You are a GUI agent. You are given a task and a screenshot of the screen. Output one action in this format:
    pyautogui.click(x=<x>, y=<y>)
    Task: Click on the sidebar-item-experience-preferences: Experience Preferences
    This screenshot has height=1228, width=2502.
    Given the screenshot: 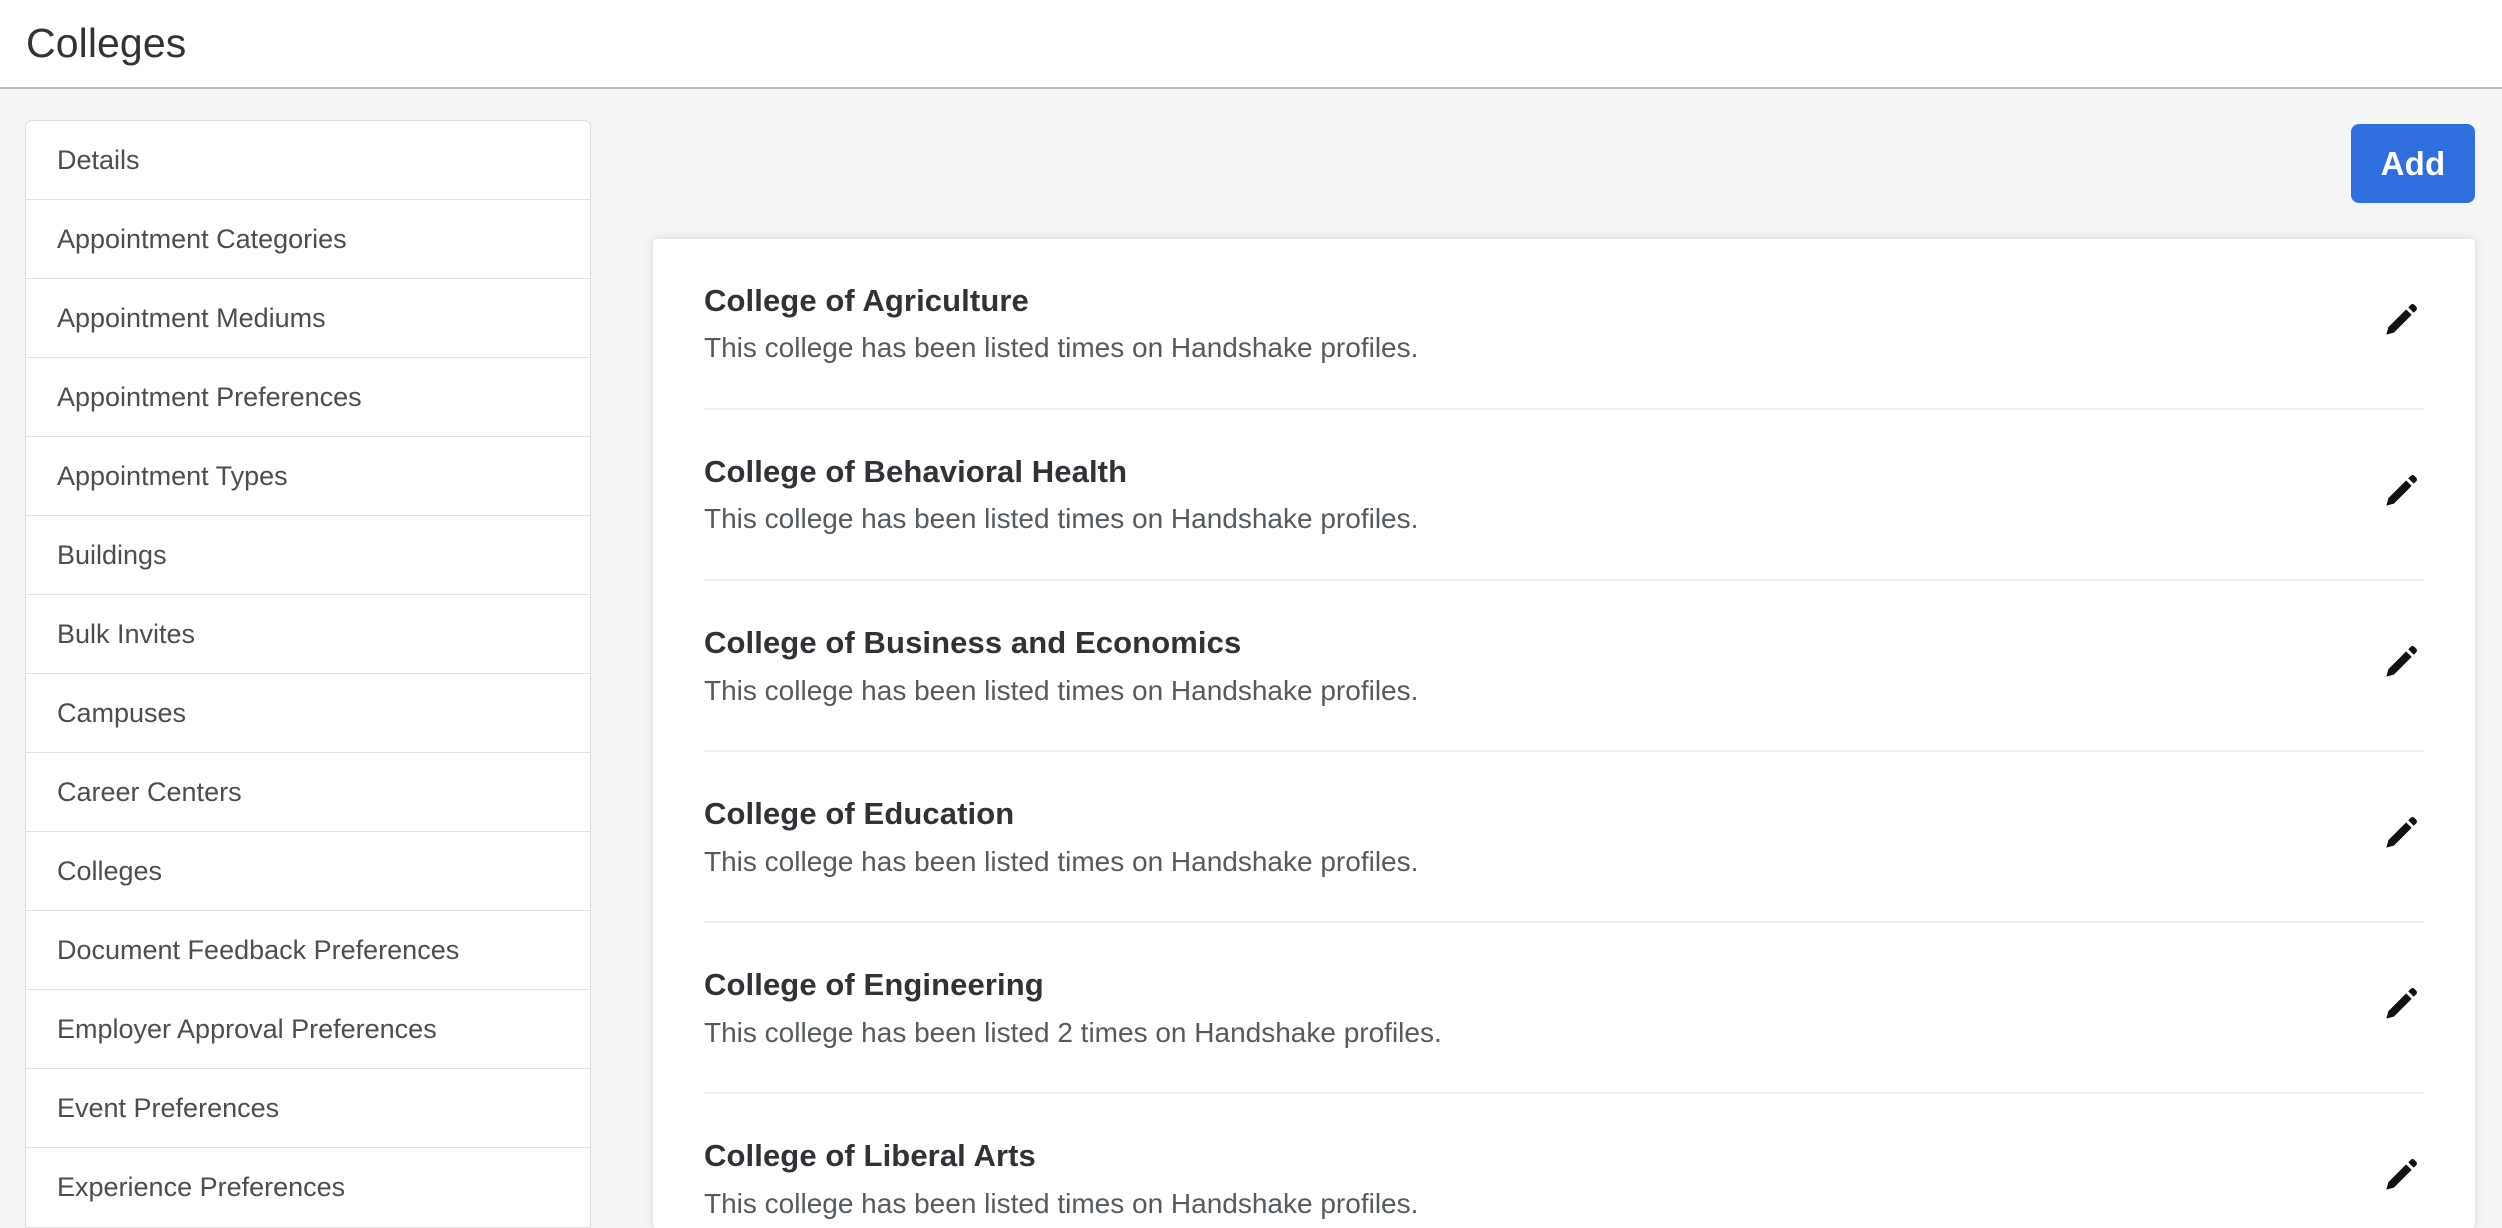 What is the action you would take?
    pyautogui.click(x=308, y=1187)
    